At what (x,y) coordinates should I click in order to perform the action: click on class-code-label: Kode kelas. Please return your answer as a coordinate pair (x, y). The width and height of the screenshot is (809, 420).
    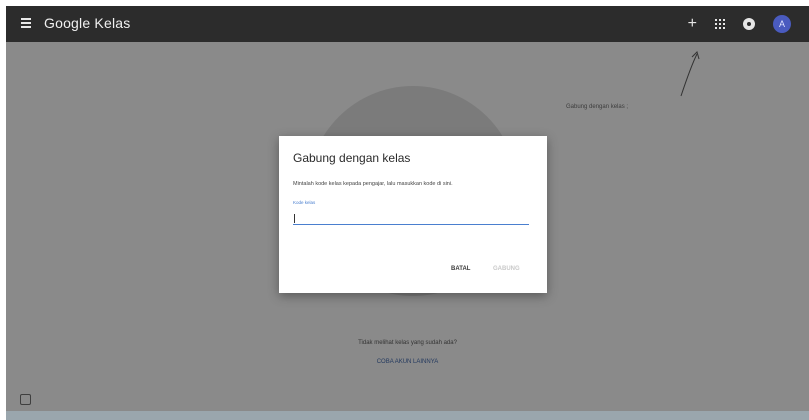
    Looking at the image, I should click on (304, 202).